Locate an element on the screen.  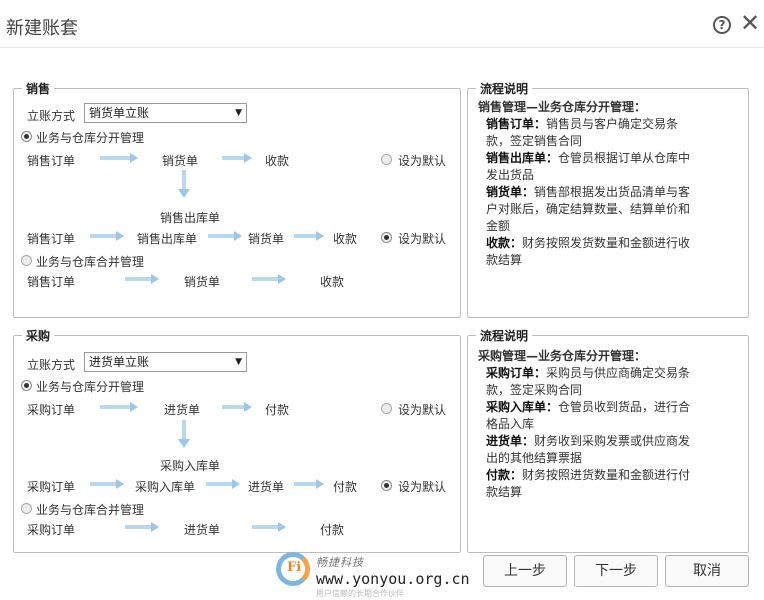
desc-item: 销货单：销售部根据发出货品清单与客户对账后，确定结算数量、结算单价和金额 is located at coordinates (589, 209).